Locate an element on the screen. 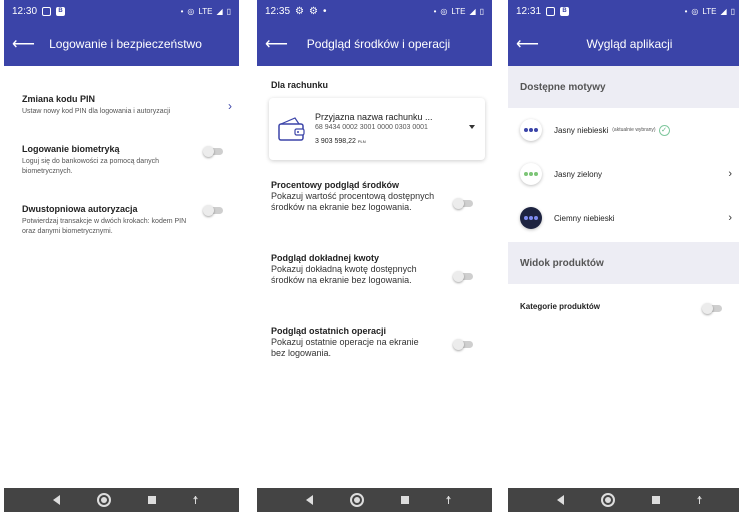 This screenshot has width=739, height=512. status-bar: 12:31 B • ◎ LTE ◢ ▯ is located at coordinates (623, 11).